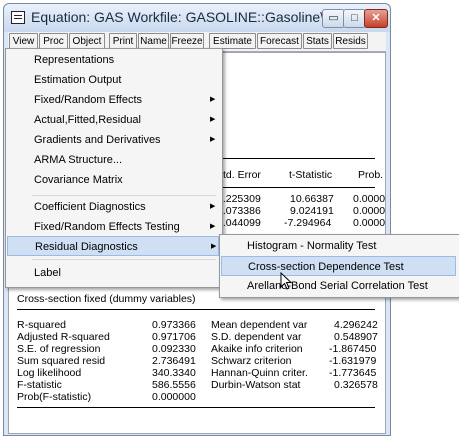  I want to click on resids-button: Resids, so click(350, 41).